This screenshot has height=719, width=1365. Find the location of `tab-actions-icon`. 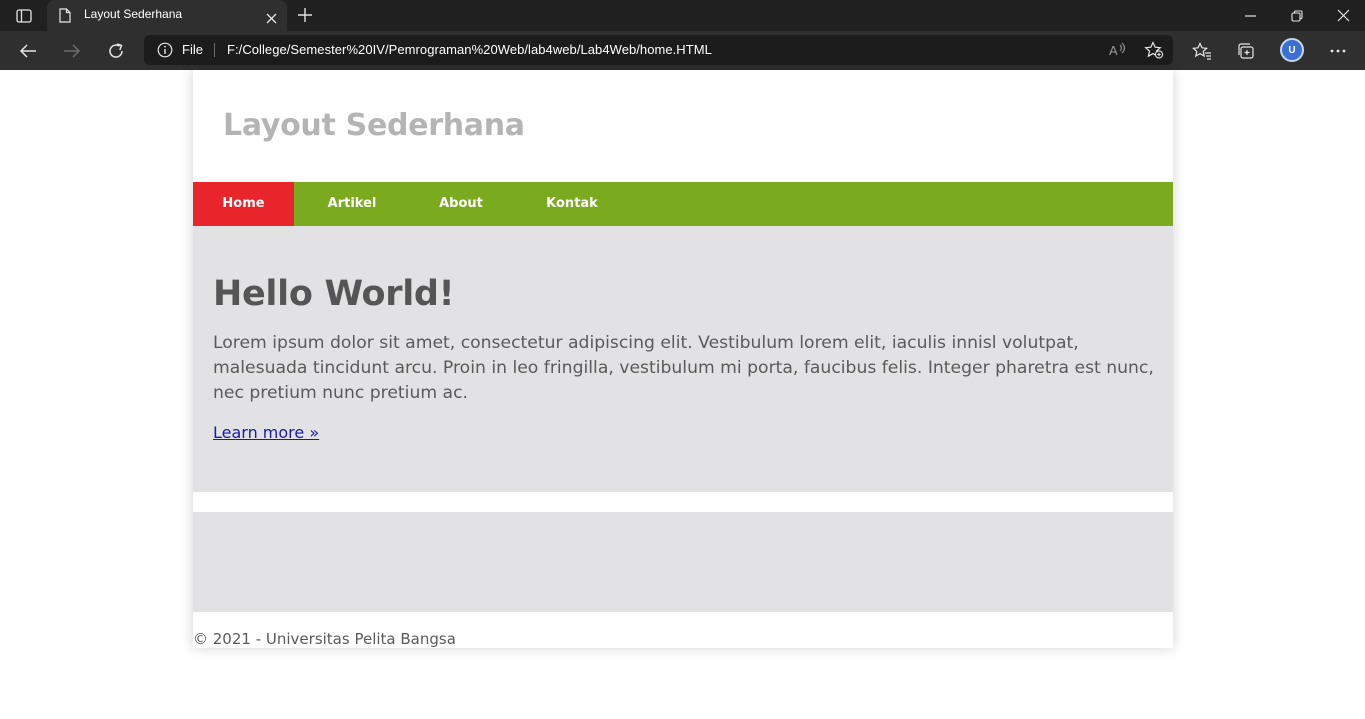

tab-actions-icon is located at coordinates (24, 16).